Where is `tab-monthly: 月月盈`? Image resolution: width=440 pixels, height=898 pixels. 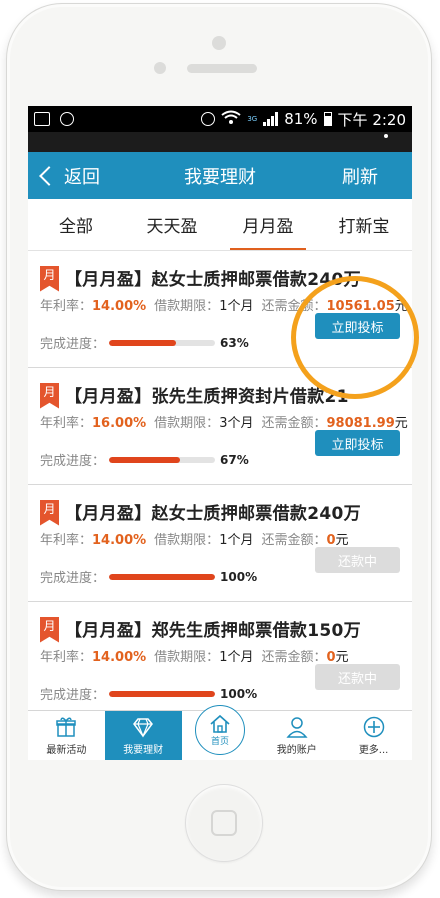
tab-monthly: 月月盈 is located at coordinates (268, 224).